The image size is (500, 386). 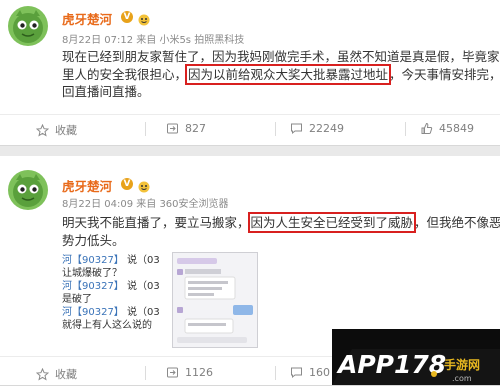 I want to click on chat-line: 就得上有人这么说的, so click(x=107, y=325).